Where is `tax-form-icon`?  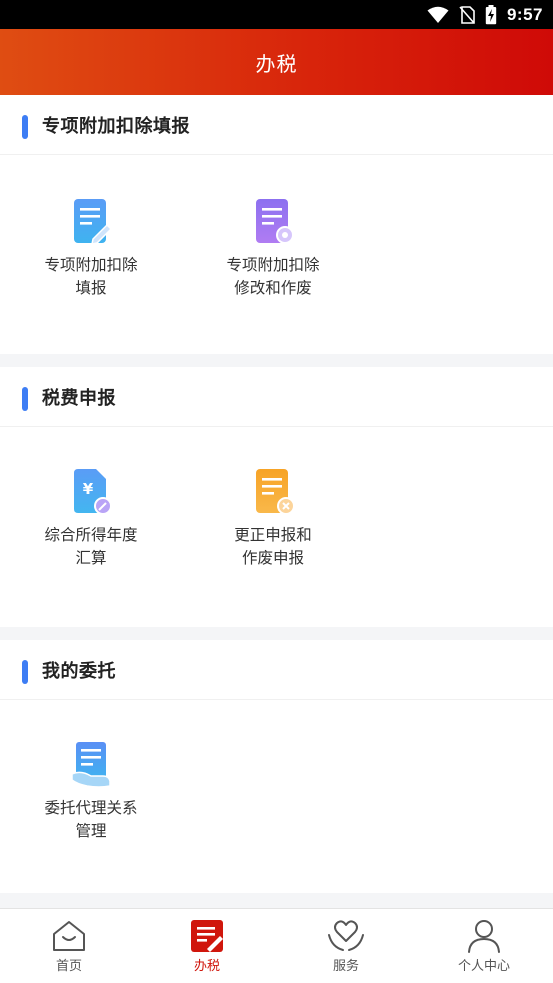 tax-form-icon is located at coordinates (207, 936).